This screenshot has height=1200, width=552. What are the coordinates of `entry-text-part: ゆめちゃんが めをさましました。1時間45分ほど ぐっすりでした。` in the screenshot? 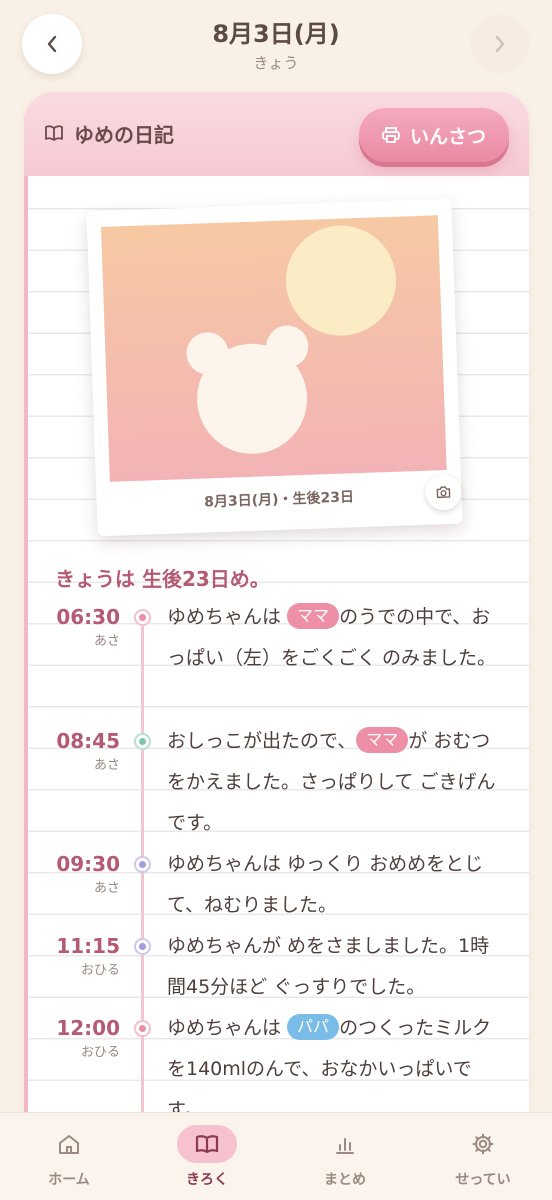 It's located at (328, 966).